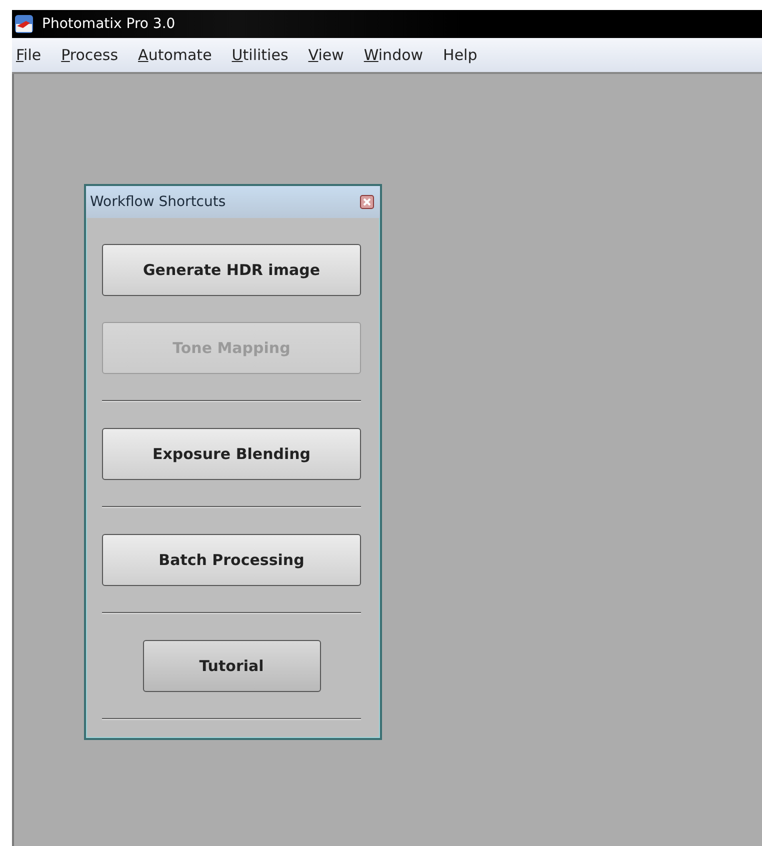  I want to click on menu-item: View, so click(326, 55).